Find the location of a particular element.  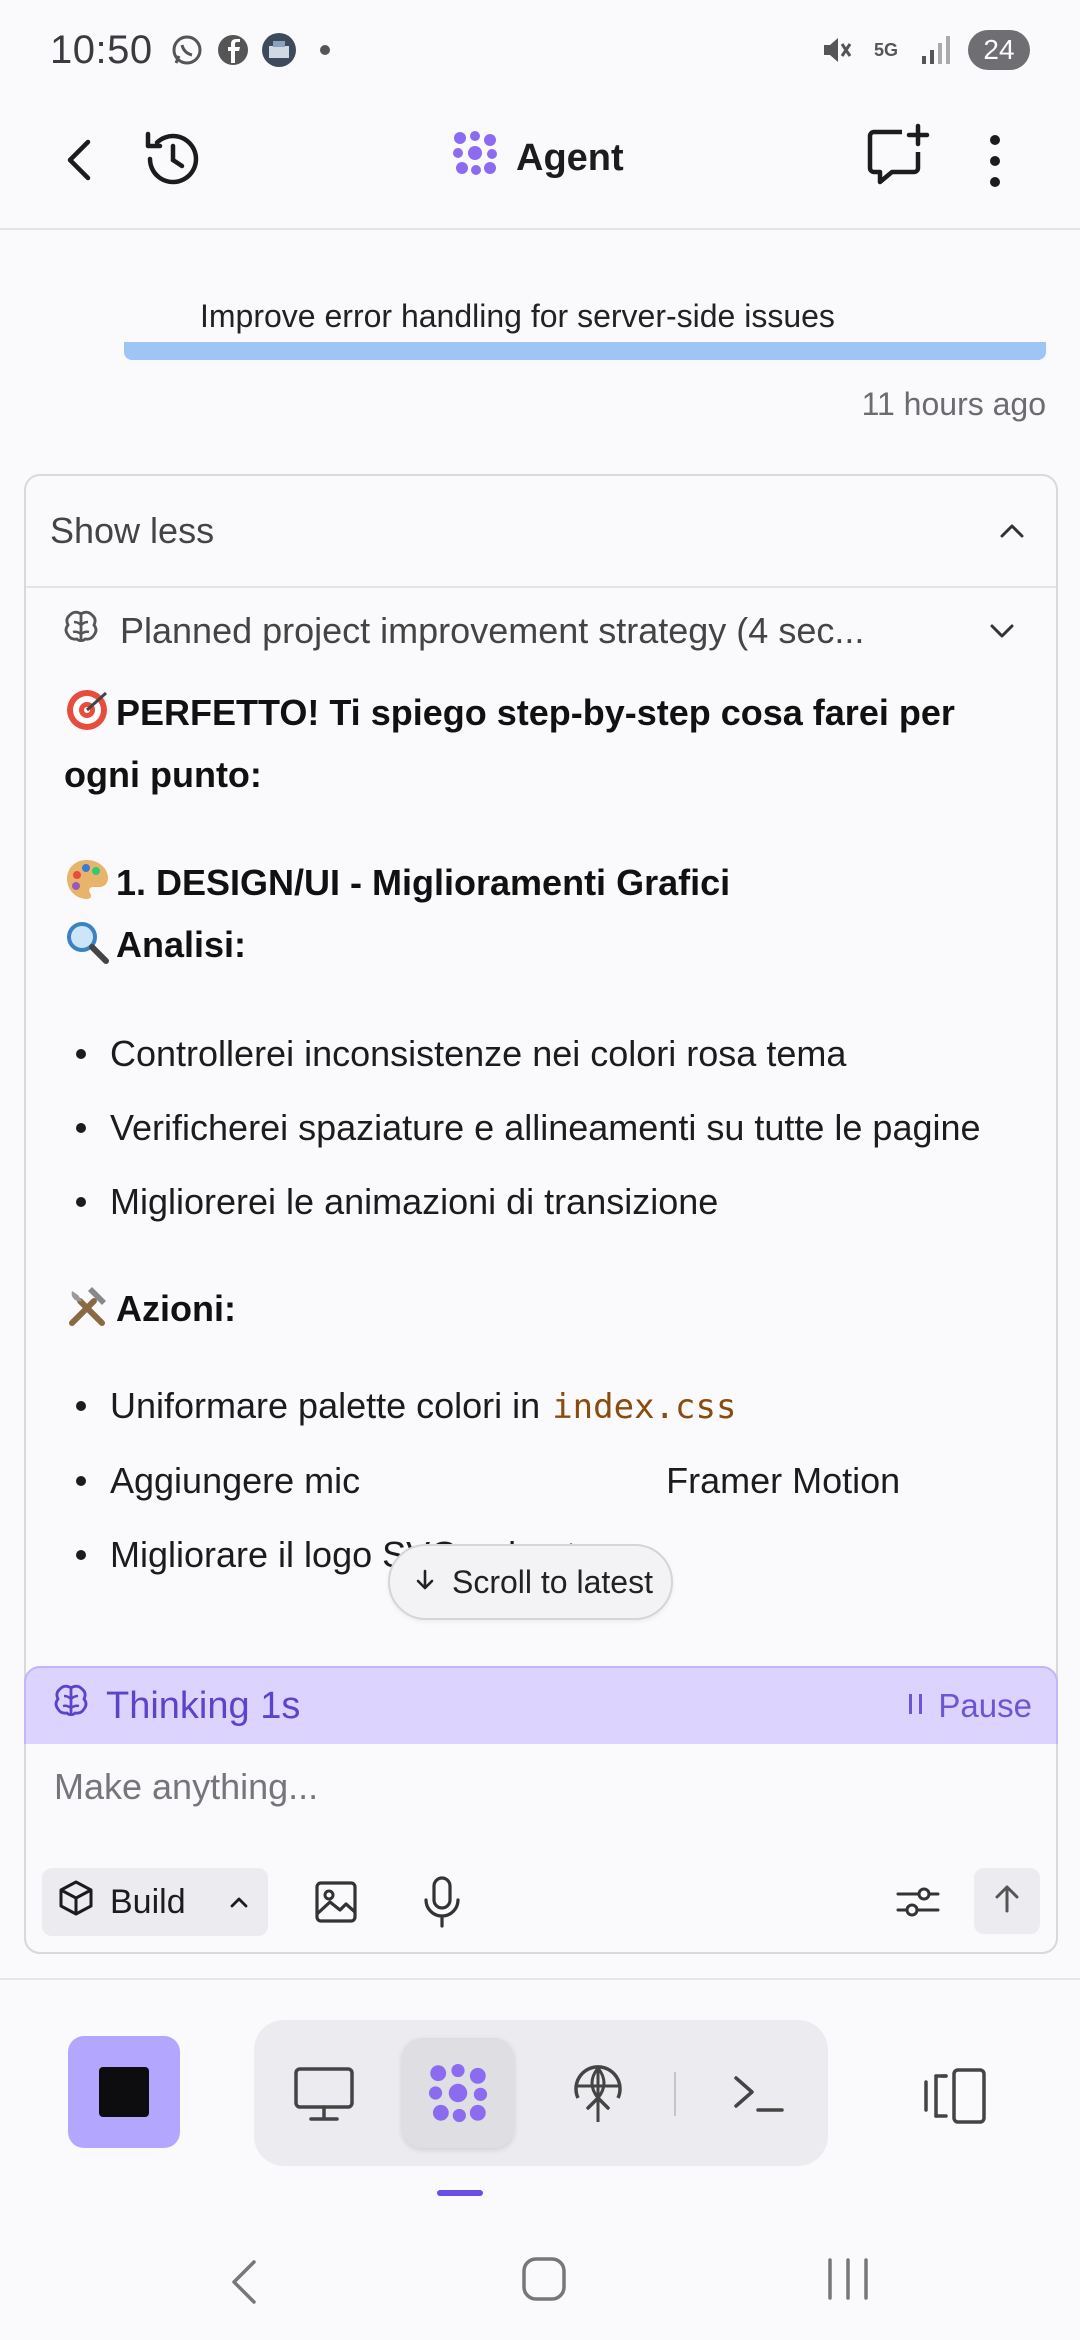

system-recents-icon is located at coordinates (848, 2279).